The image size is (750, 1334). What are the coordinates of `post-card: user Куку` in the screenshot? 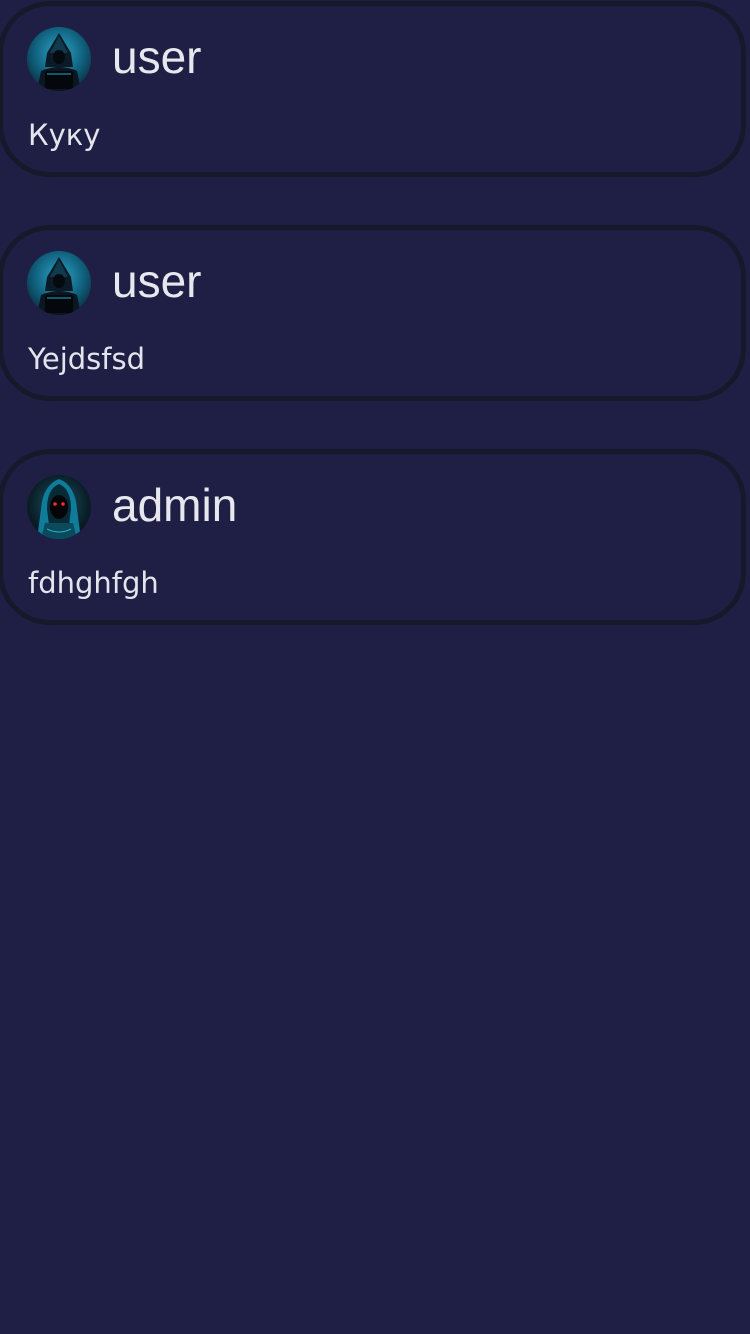 It's located at (373, 89).